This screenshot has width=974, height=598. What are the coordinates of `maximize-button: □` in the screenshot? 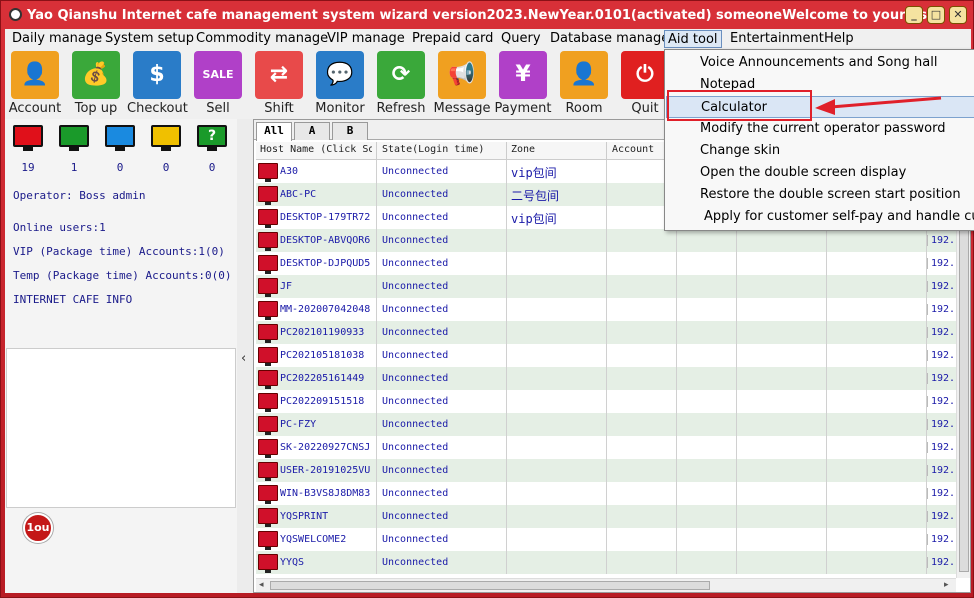 It's located at (936, 15).